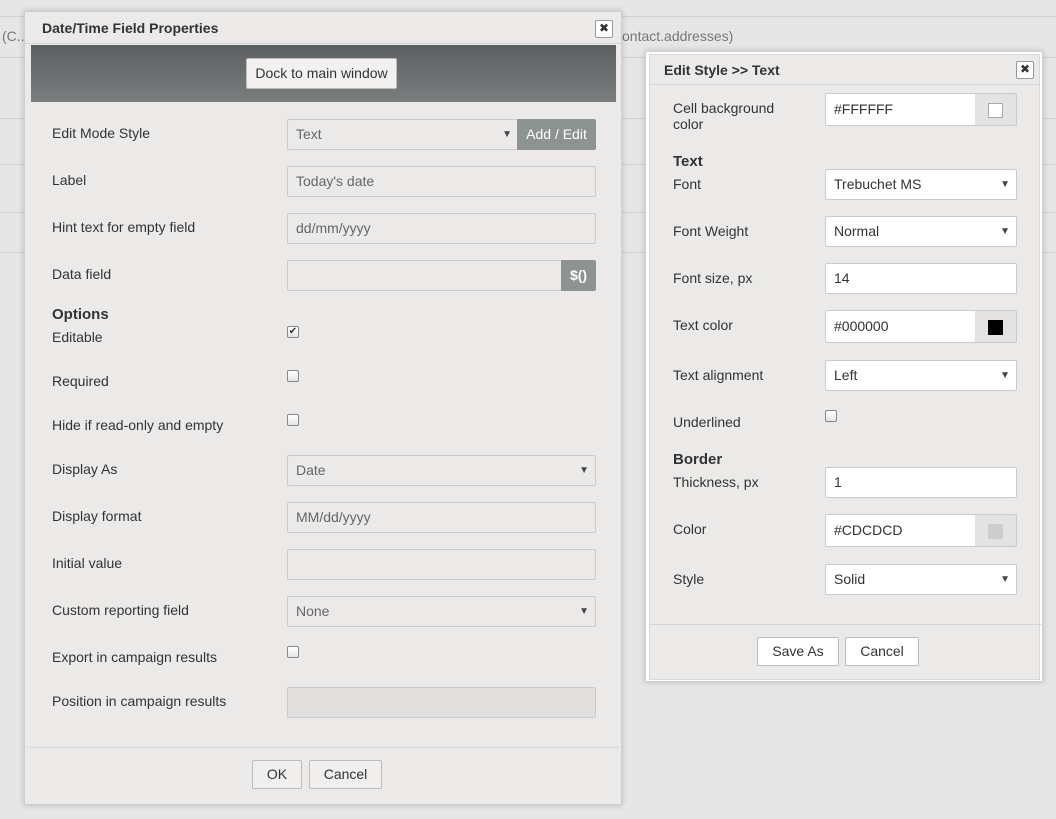  I want to click on text-color-picker, so click(996, 326).